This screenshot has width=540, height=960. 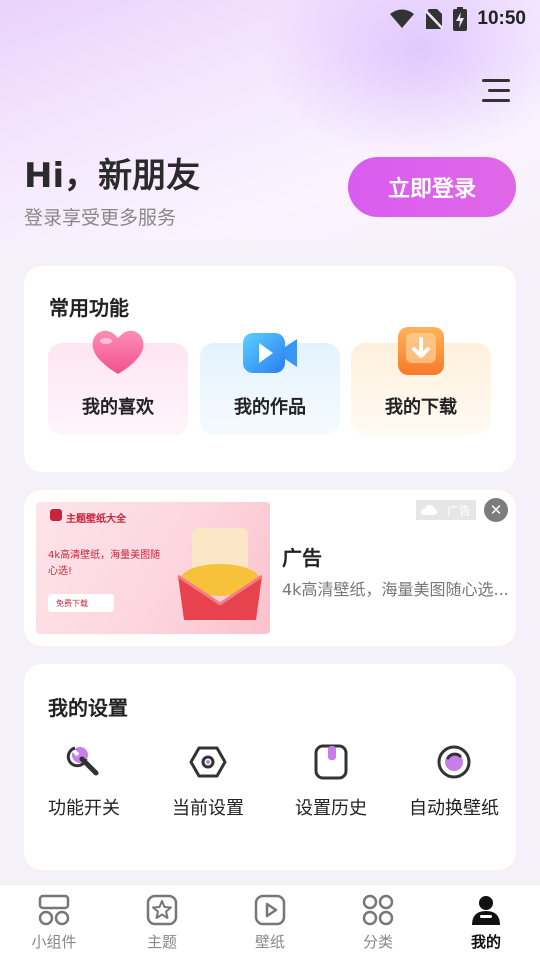 I want to click on tab-category-label: 分类, so click(x=377, y=942).